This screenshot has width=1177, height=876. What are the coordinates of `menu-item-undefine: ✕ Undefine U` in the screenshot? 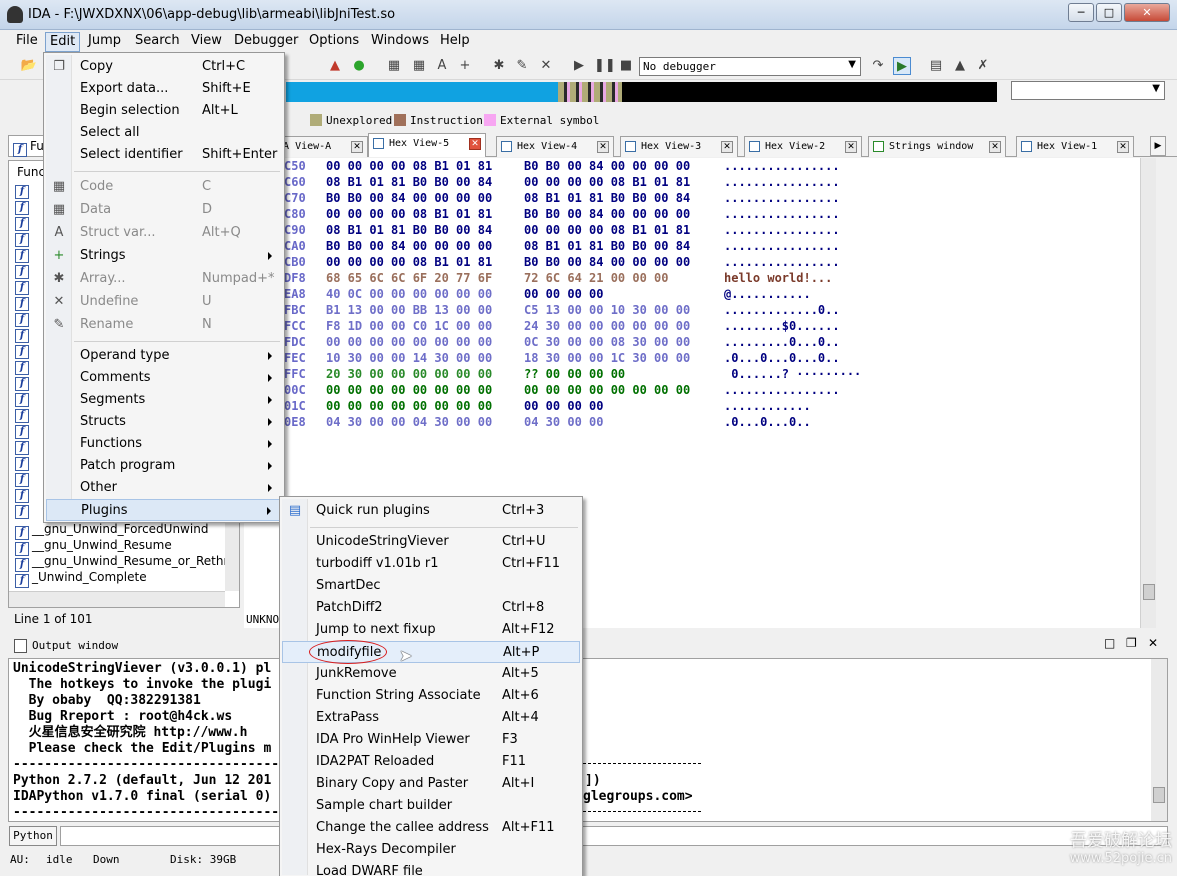 It's located at (164, 302).